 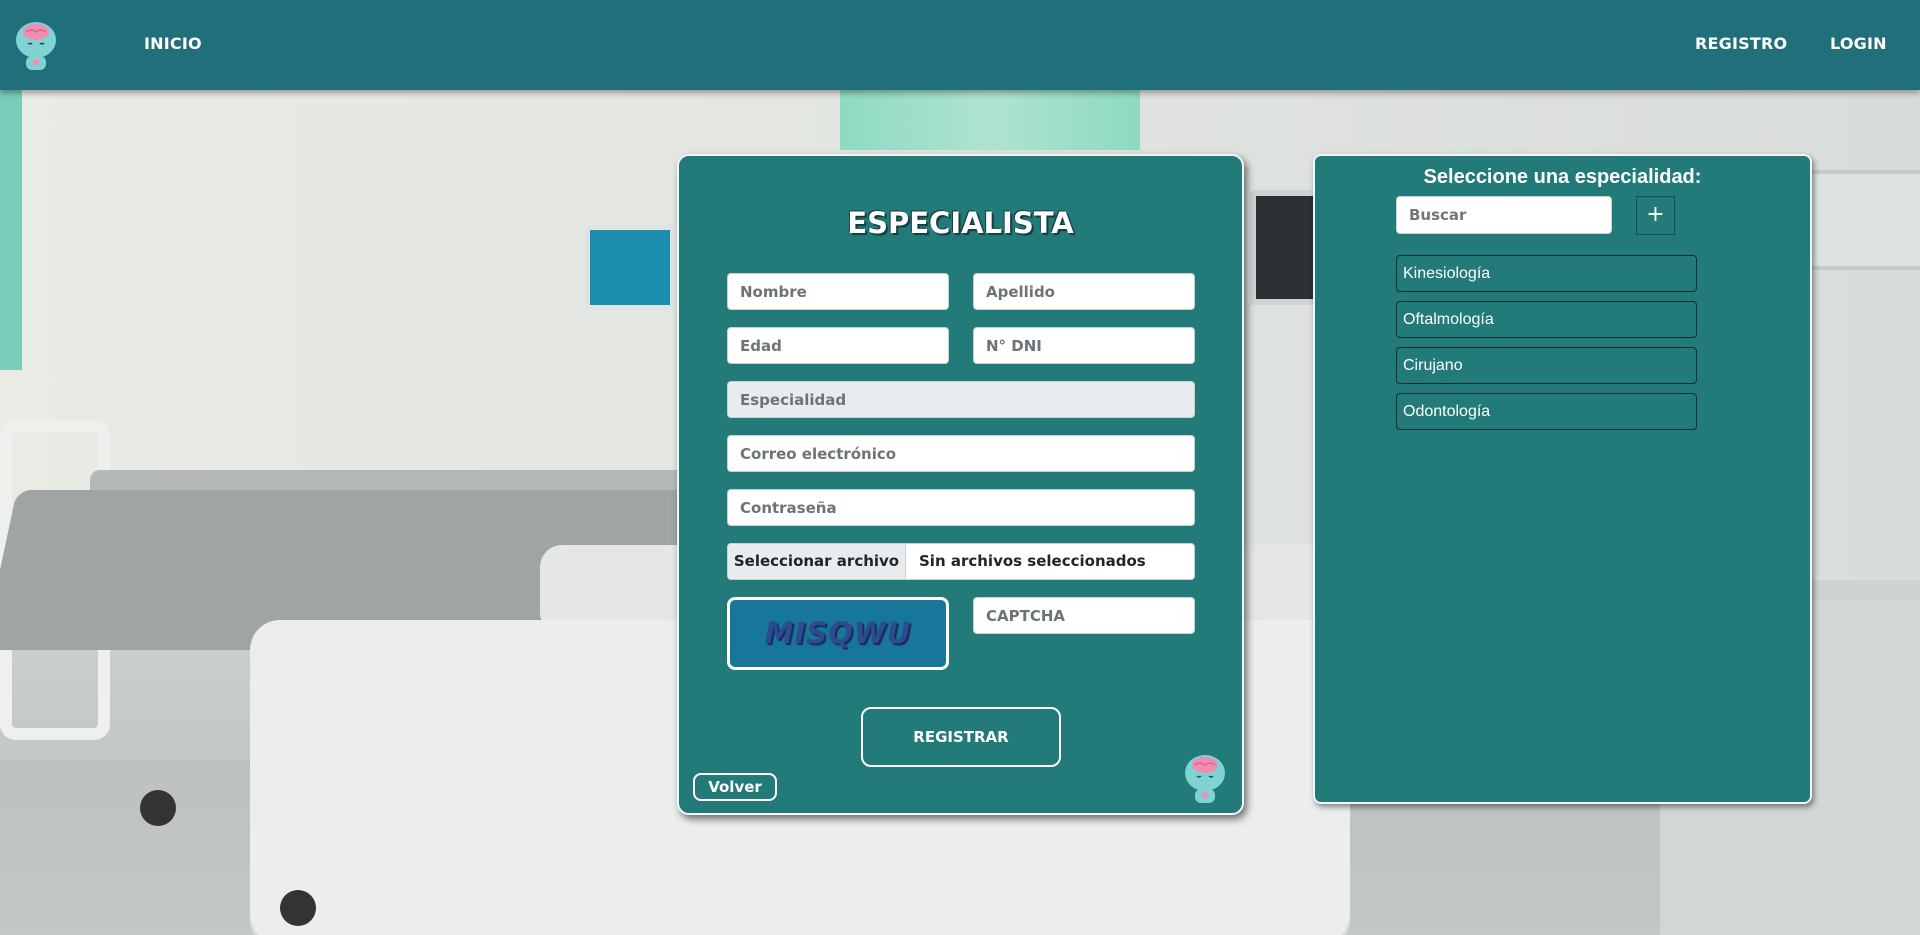 What do you see at coordinates (960, 45) in the screenshot?
I see `top-navbar: INICIO REGISTRO LOGIN` at bounding box center [960, 45].